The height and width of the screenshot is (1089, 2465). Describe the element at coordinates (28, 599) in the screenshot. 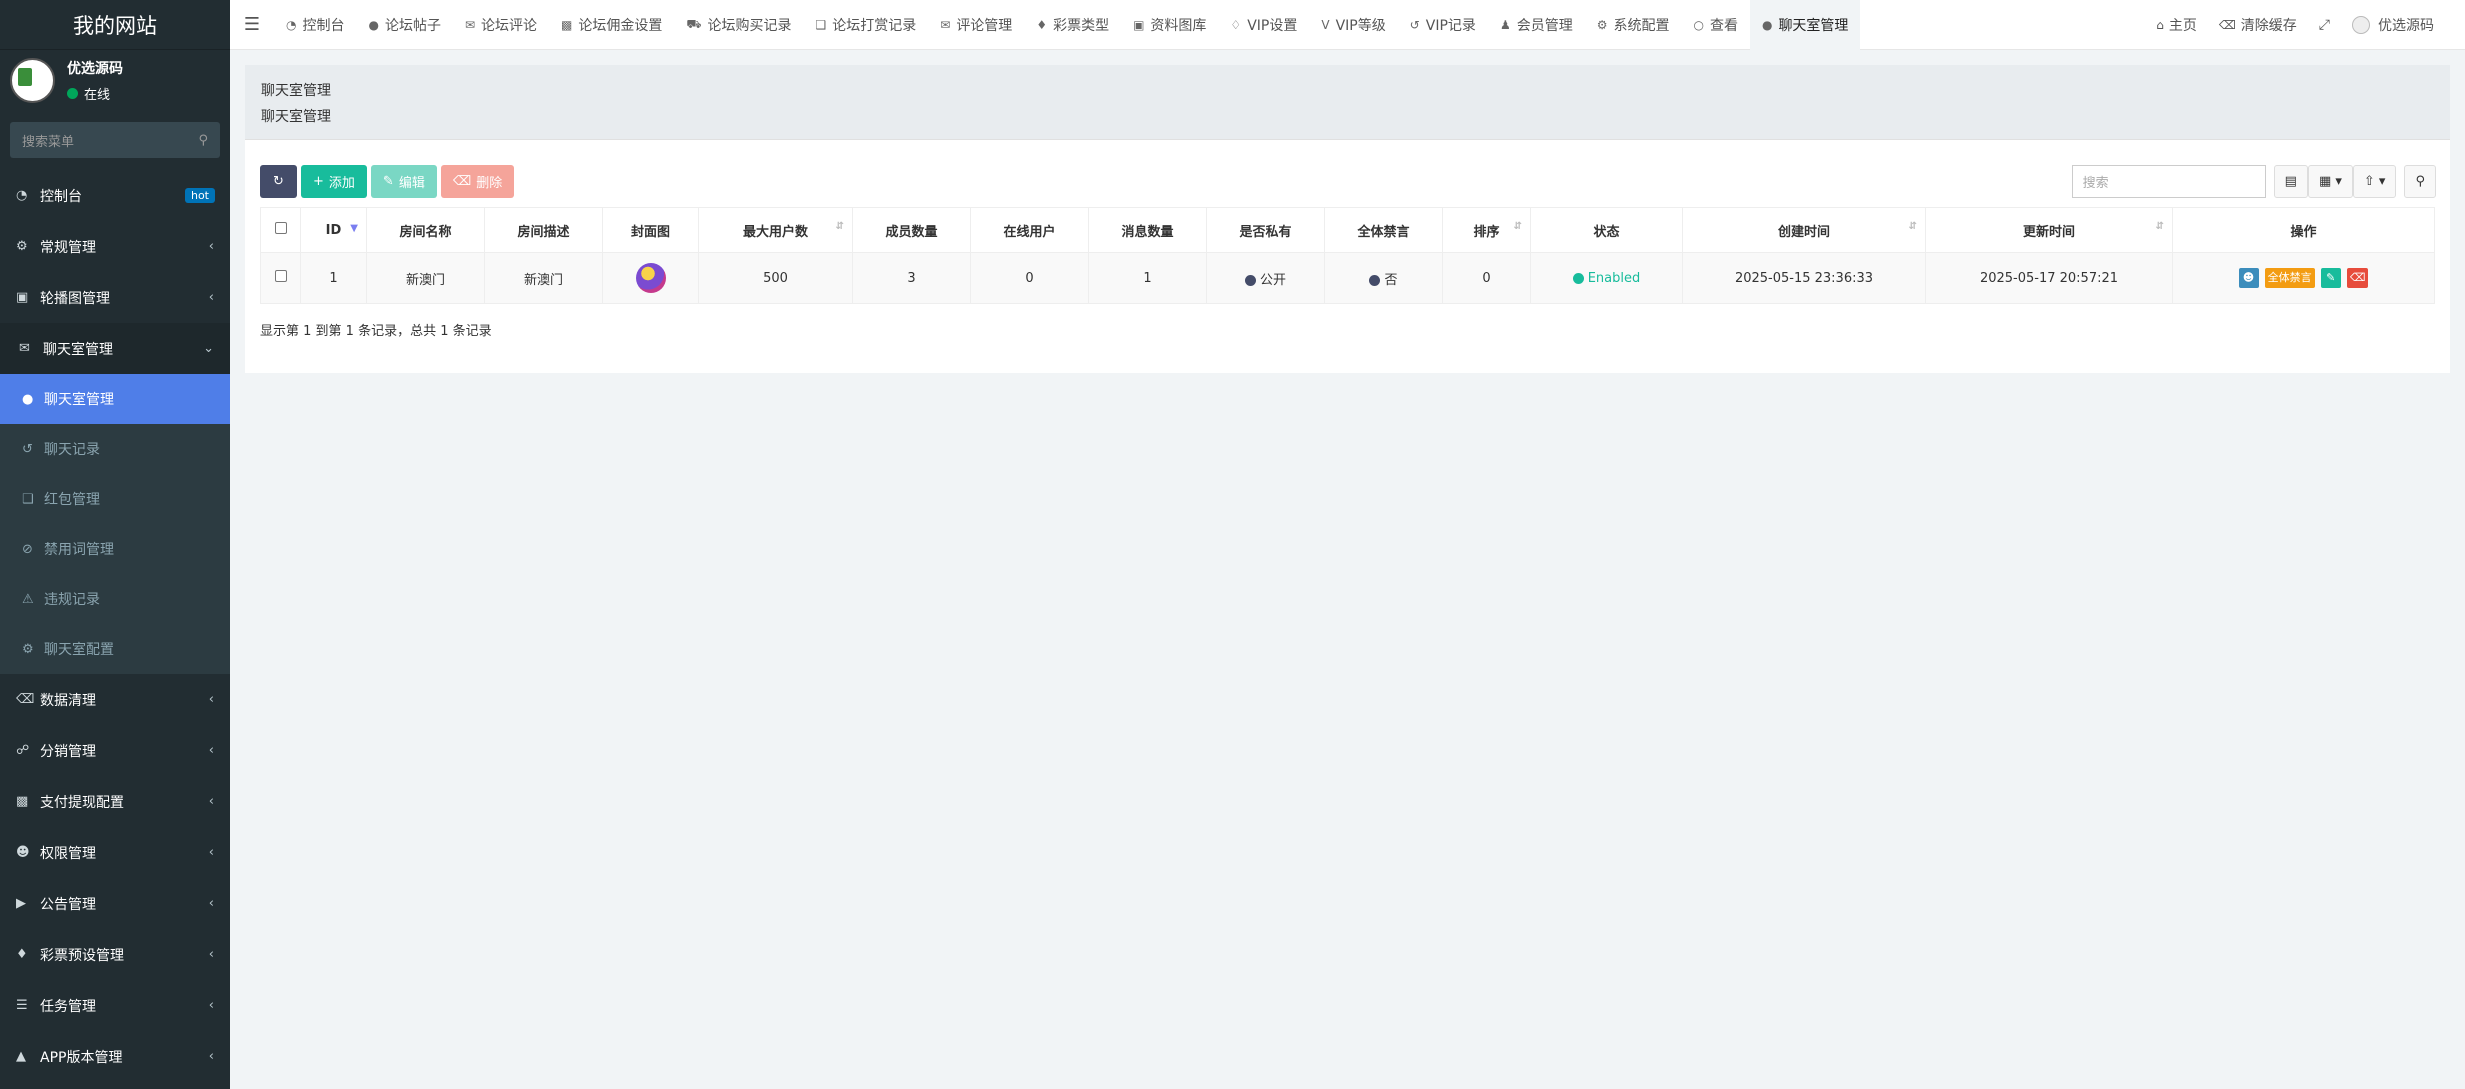

I see `warning-icon: ⚠` at that location.